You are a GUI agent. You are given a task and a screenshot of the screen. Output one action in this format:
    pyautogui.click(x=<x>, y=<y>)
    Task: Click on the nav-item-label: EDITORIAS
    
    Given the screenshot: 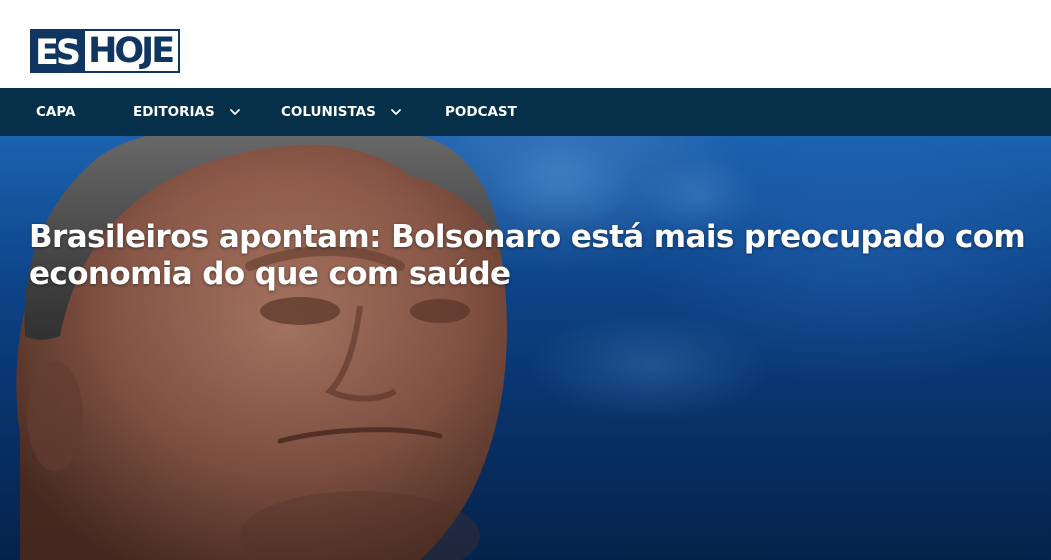 What is the action you would take?
    pyautogui.click(x=174, y=112)
    